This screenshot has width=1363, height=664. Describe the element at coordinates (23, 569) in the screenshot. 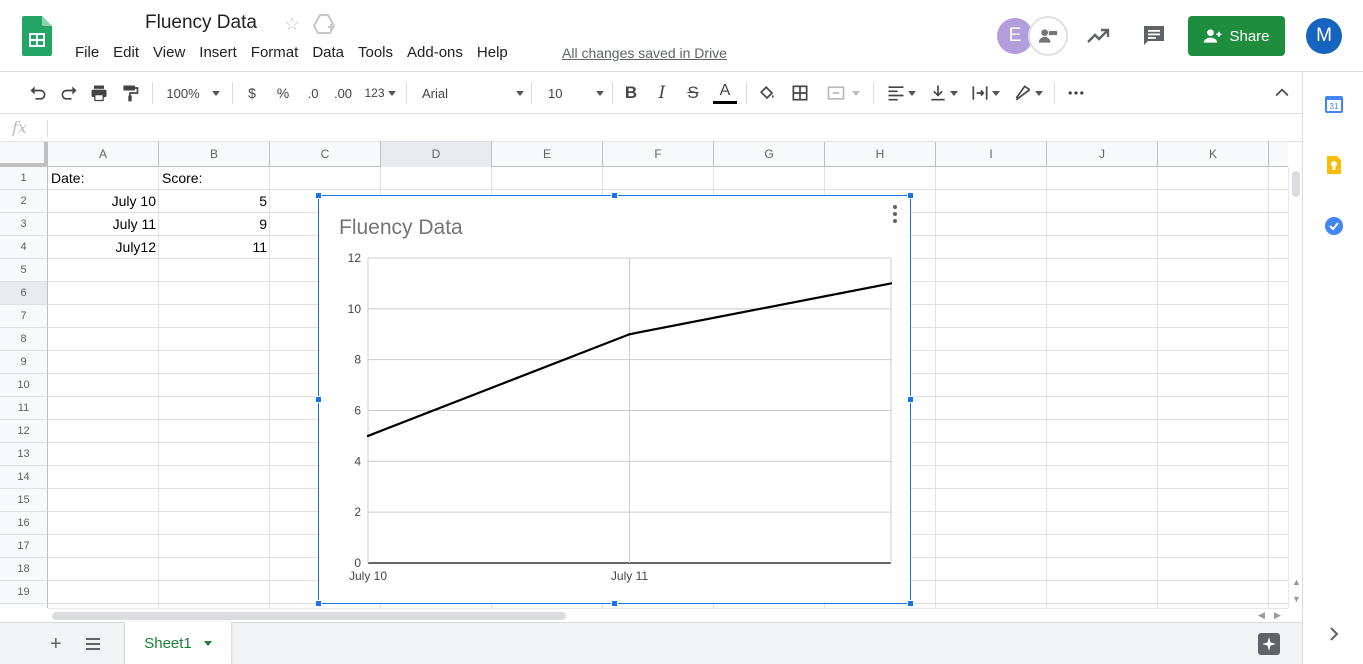

I see `row-header: 18` at that location.